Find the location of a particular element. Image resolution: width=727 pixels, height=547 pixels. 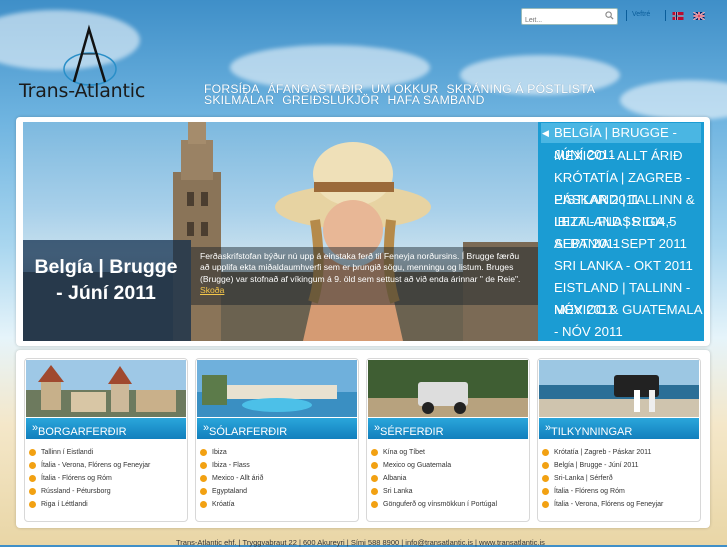

card-header: » Tilkynningar is located at coordinates (619, 428).